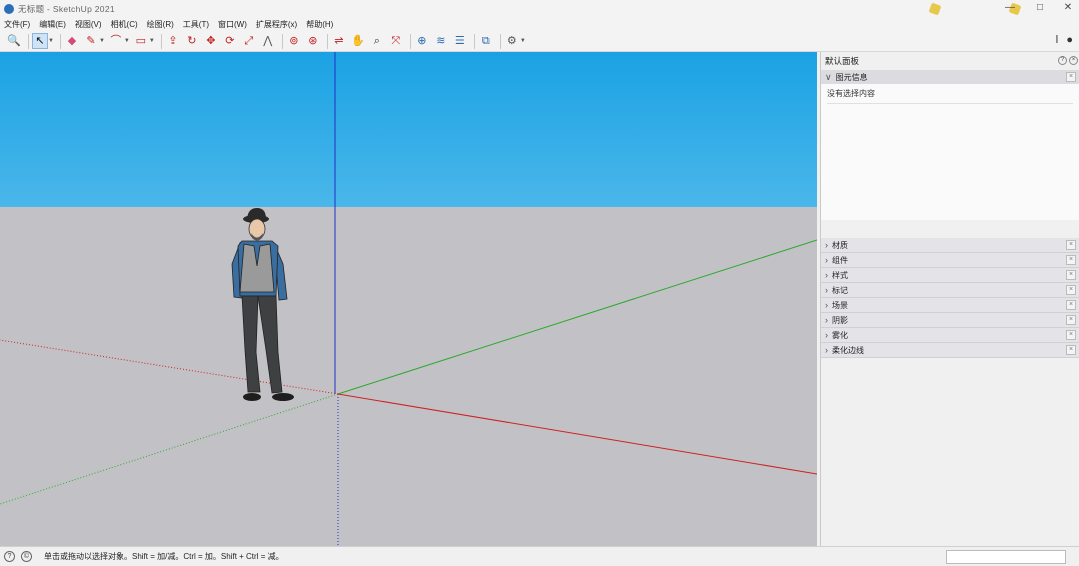 The width and height of the screenshot is (1079, 566). I want to click on menu-edit: 编辑(E), so click(52, 24).